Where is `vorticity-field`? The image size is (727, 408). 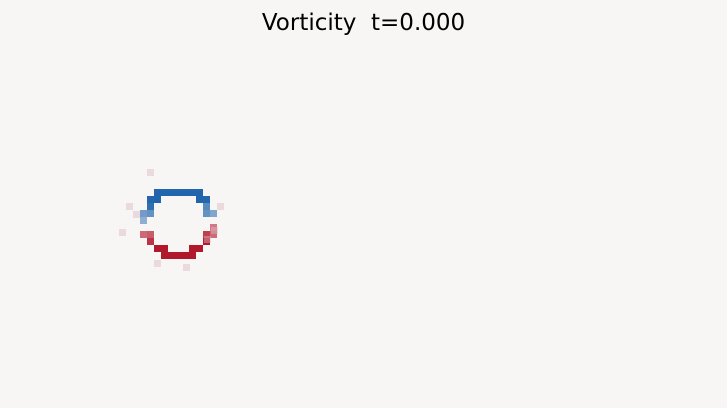
vorticity-field is located at coordinates (171, 220).